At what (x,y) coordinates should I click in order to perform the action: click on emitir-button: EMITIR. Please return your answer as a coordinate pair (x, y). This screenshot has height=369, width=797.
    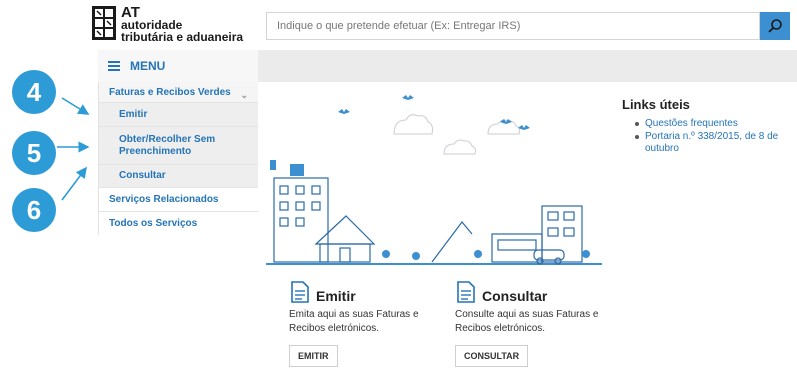
    Looking at the image, I should click on (313, 356).